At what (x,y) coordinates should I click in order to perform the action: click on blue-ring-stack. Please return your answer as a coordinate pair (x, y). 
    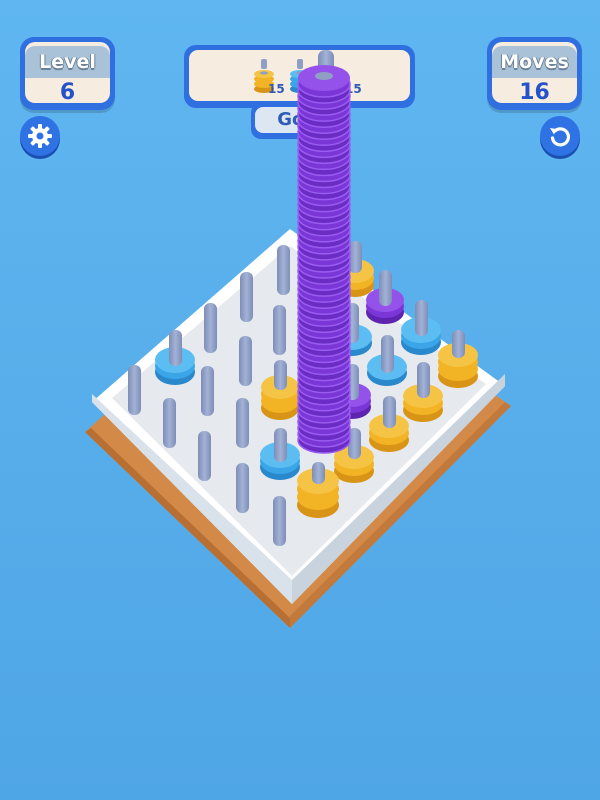
    Looking at the image, I should click on (421, 327).